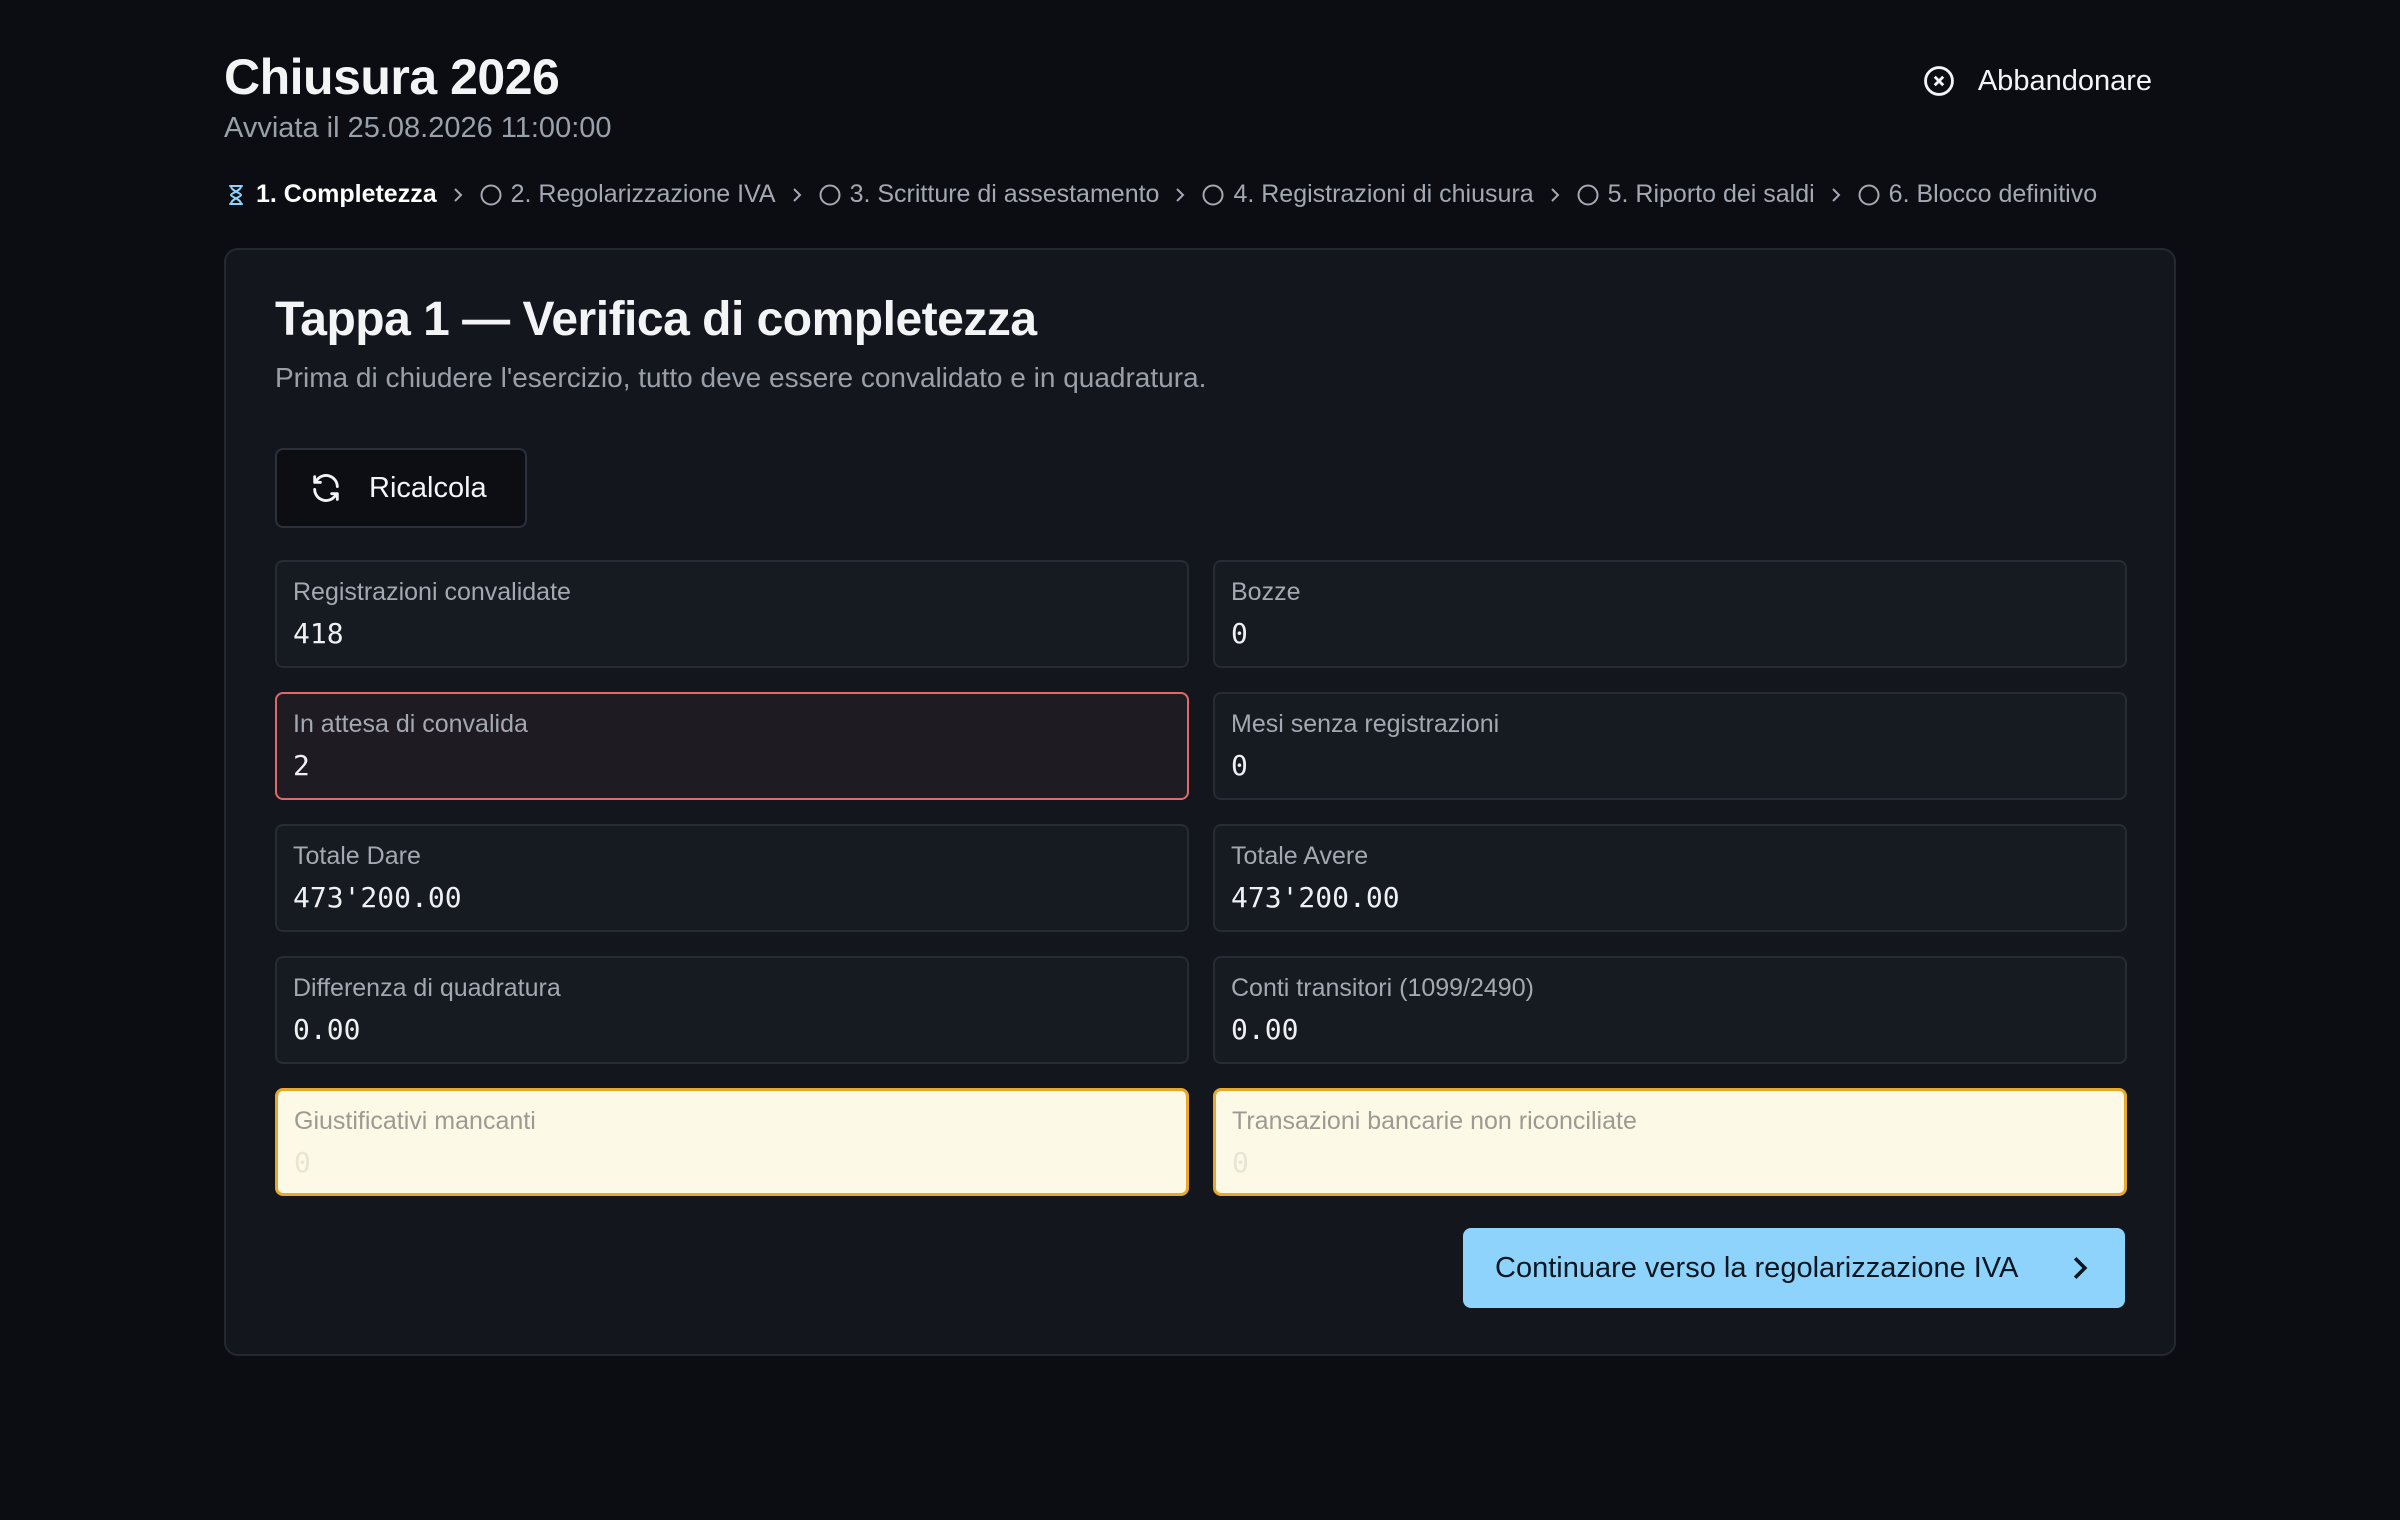 The width and height of the screenshot is (2400, 1520). I want to click on page-subtitle: Avviata il 25.08.2026 11:00:00, so click(418, 128).